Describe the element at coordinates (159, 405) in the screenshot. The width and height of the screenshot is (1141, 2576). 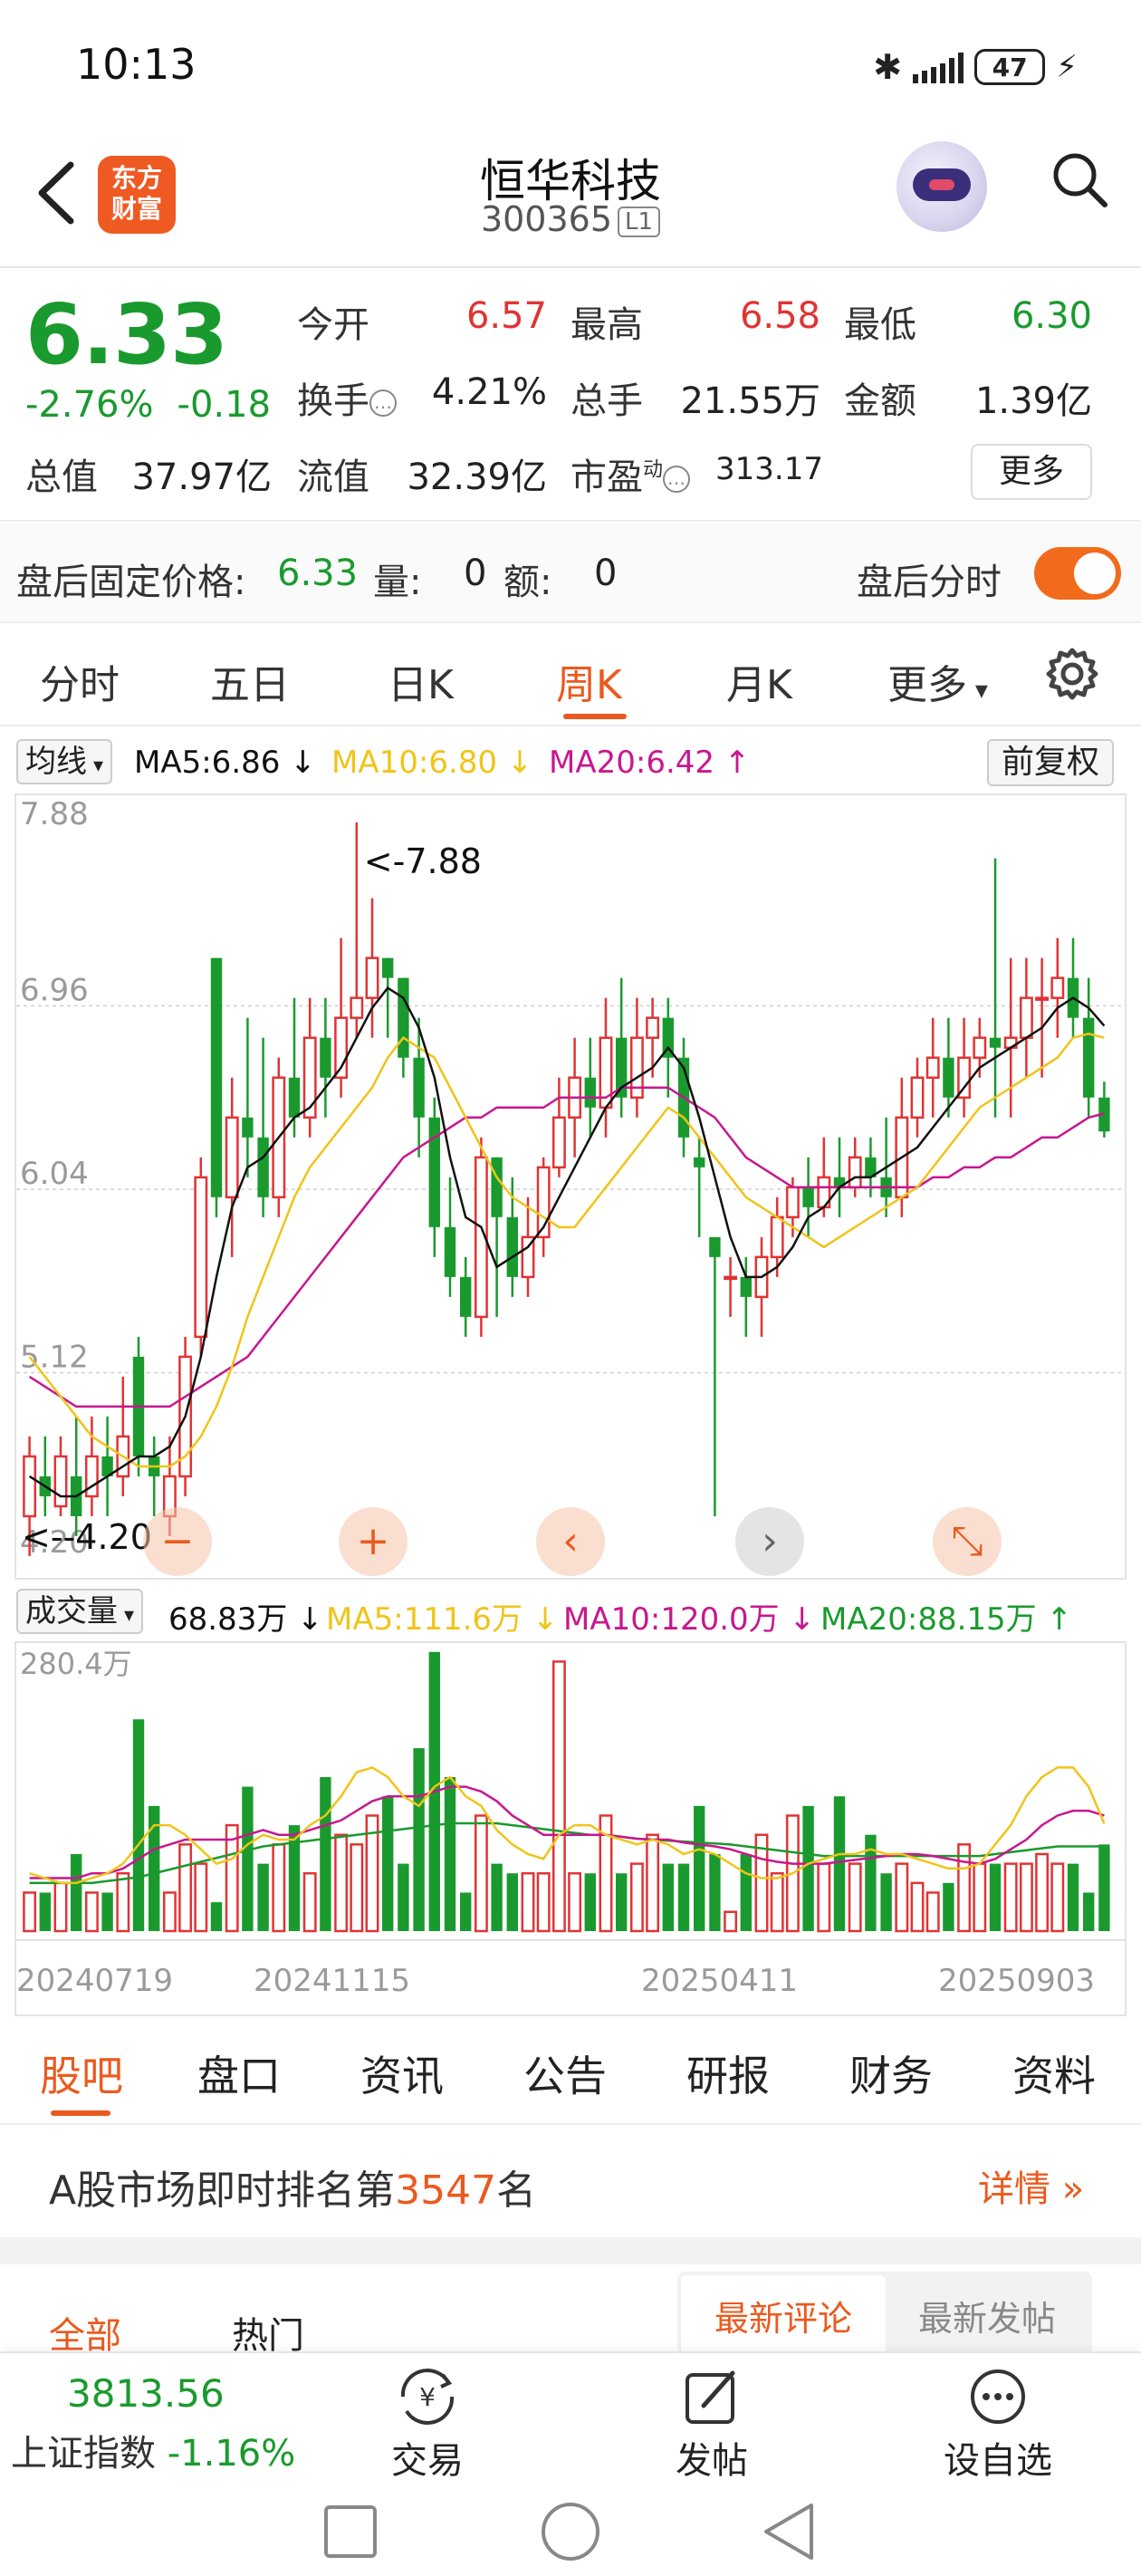
I see `price-change: -2.76% -0.18` at that location.